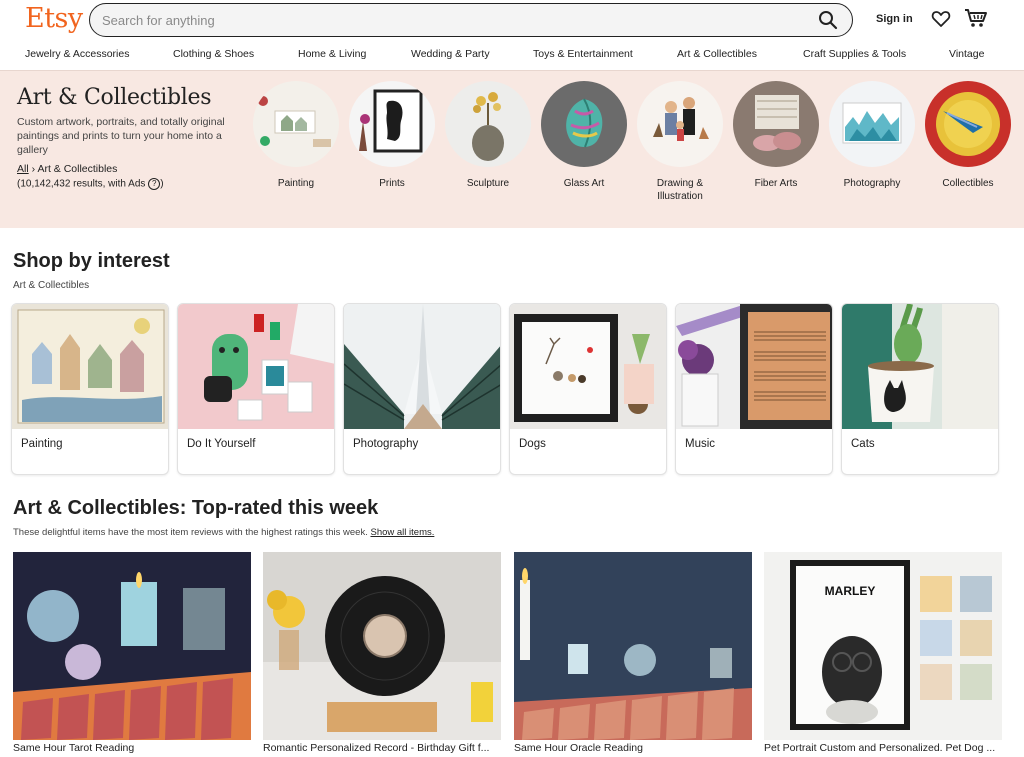  What do you see at coordinates (213, 54) in the screenshot?
I see `nav-clothing: Clothing & Shoes` at bounding box center [213, 54].